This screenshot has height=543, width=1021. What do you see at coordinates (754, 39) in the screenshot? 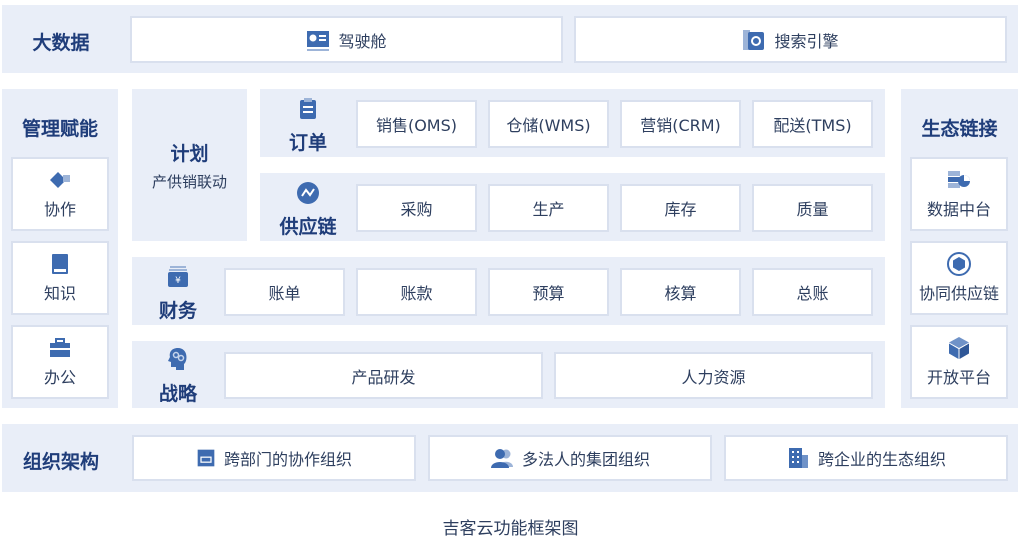
I see `search-engine-icon` at bounding box center [754, 39].